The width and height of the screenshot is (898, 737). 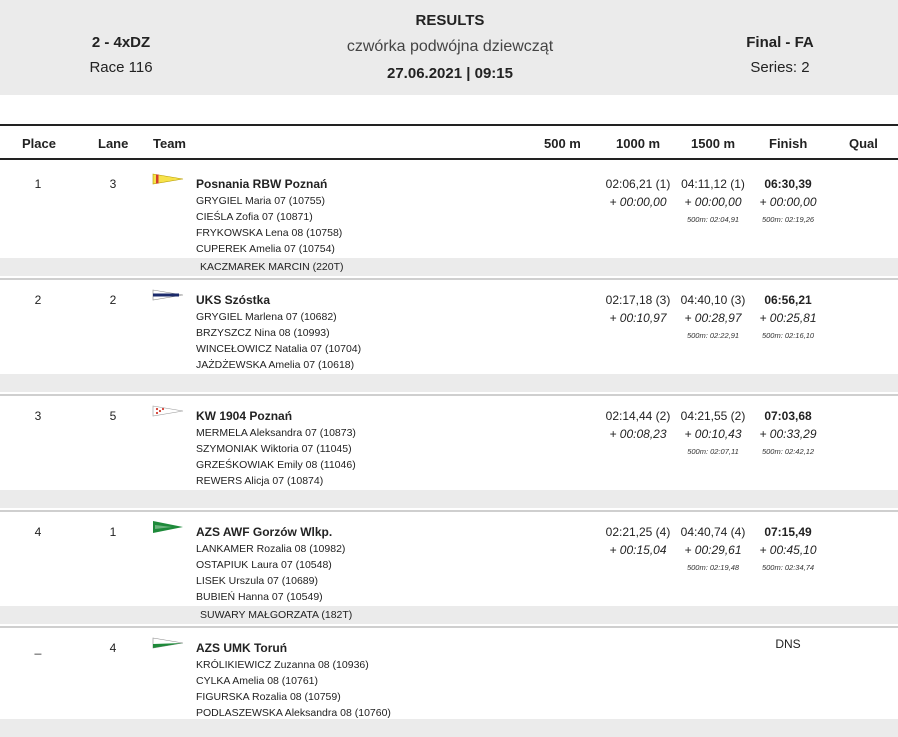 What do you see at coordinates (450, 73) in the screenshot?
I see `race-datetime: 27.06.2021 | 09:15` at bounding box center [450, 73].